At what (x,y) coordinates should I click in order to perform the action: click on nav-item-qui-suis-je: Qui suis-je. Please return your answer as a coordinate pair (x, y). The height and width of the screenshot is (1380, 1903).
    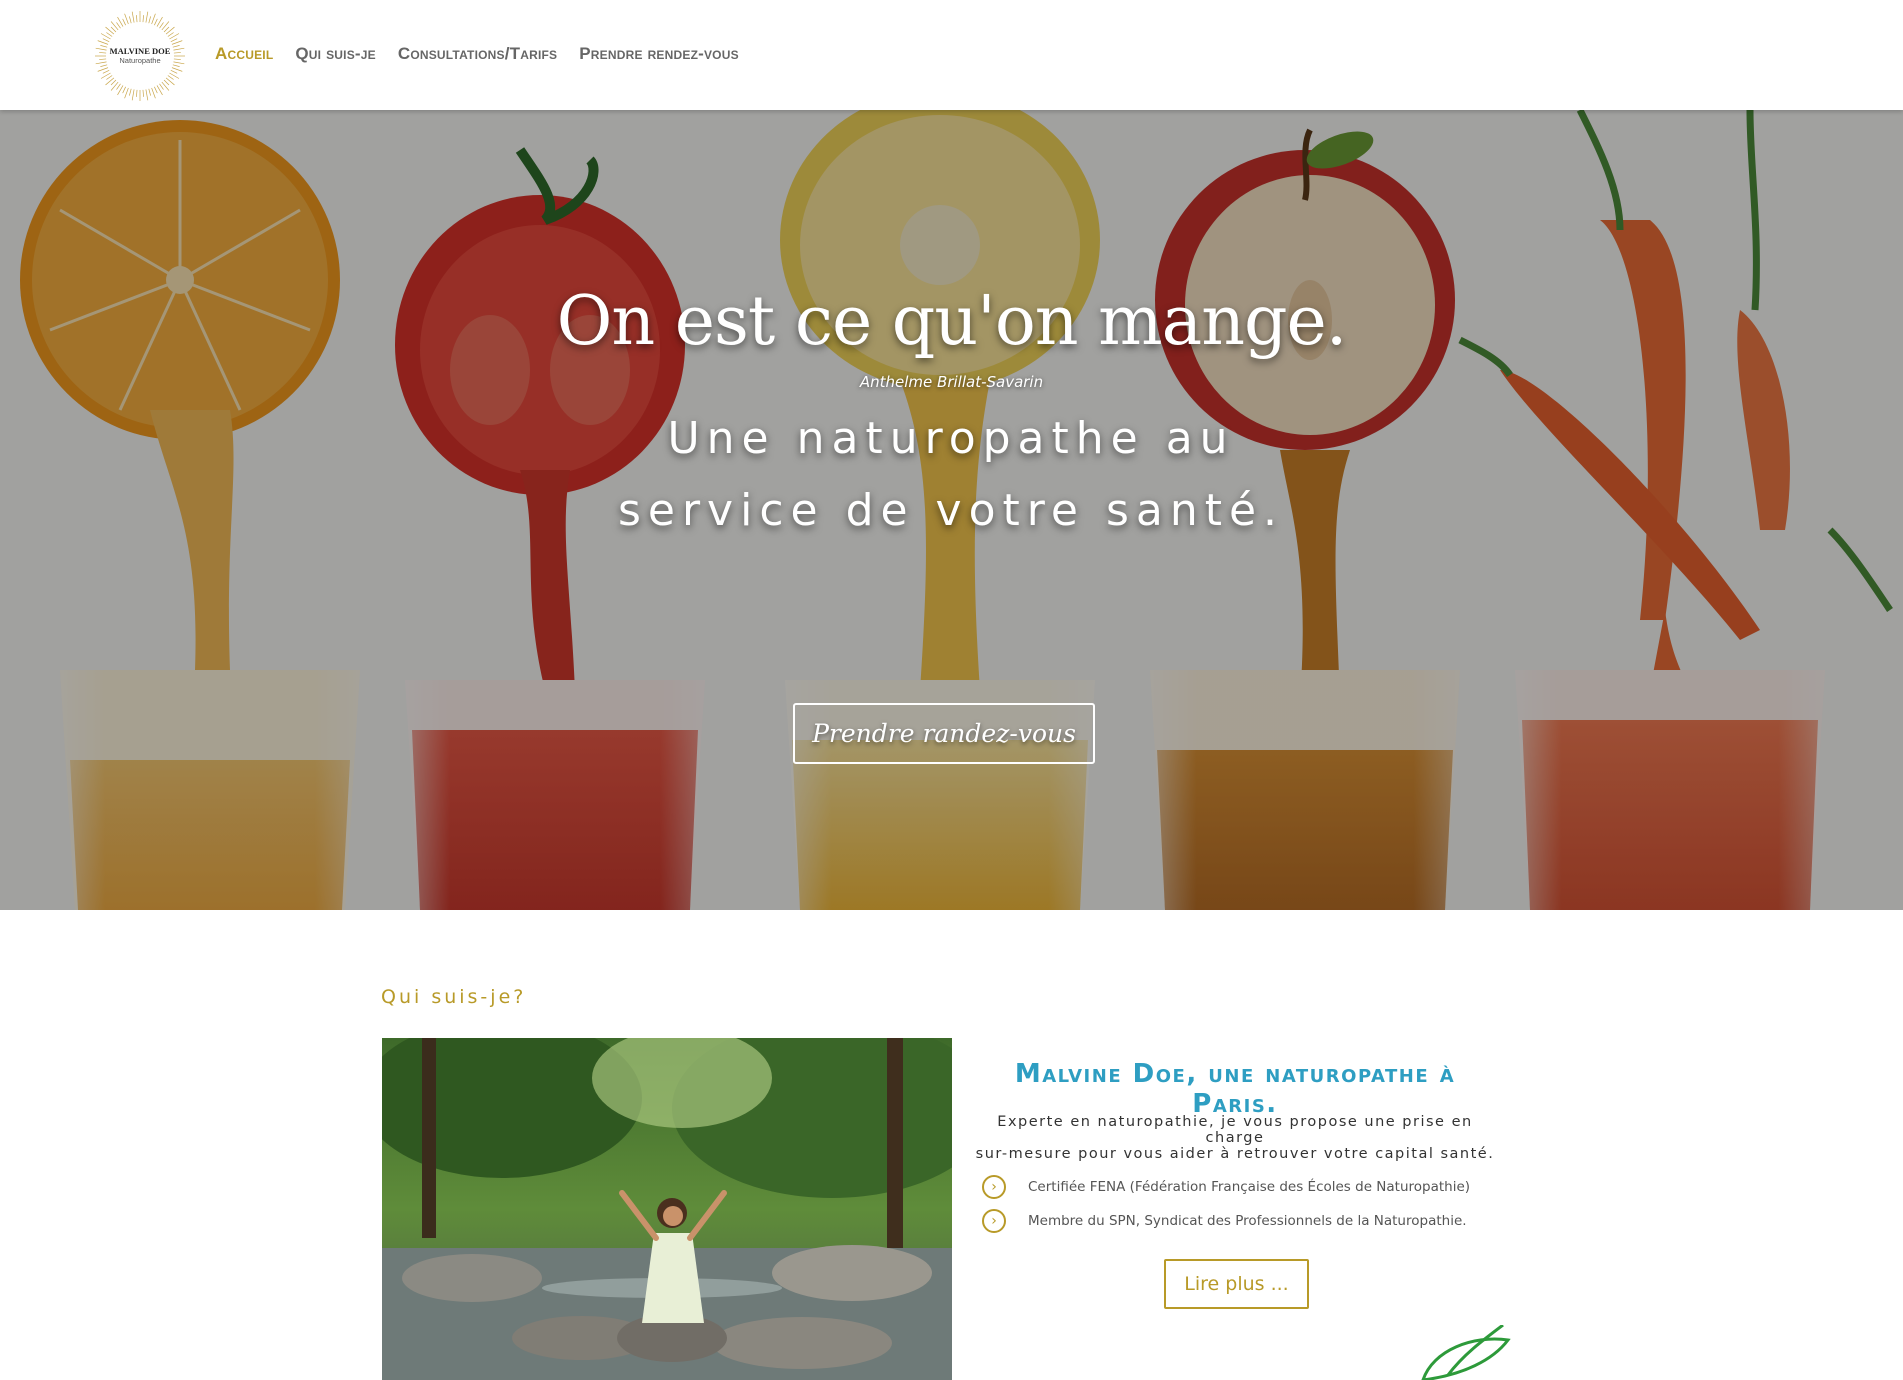
    Looking at the image, I should click on (335, 54).